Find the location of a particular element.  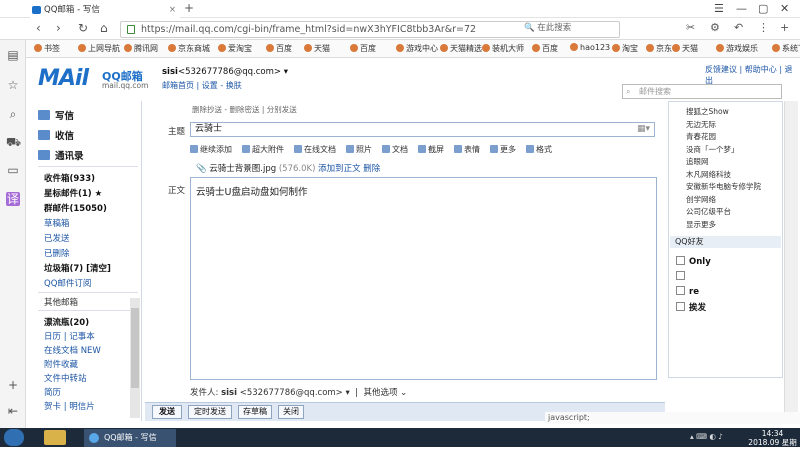

folder-item: 垃圾箱(7) [清空] is located at coordinates (77, 268).